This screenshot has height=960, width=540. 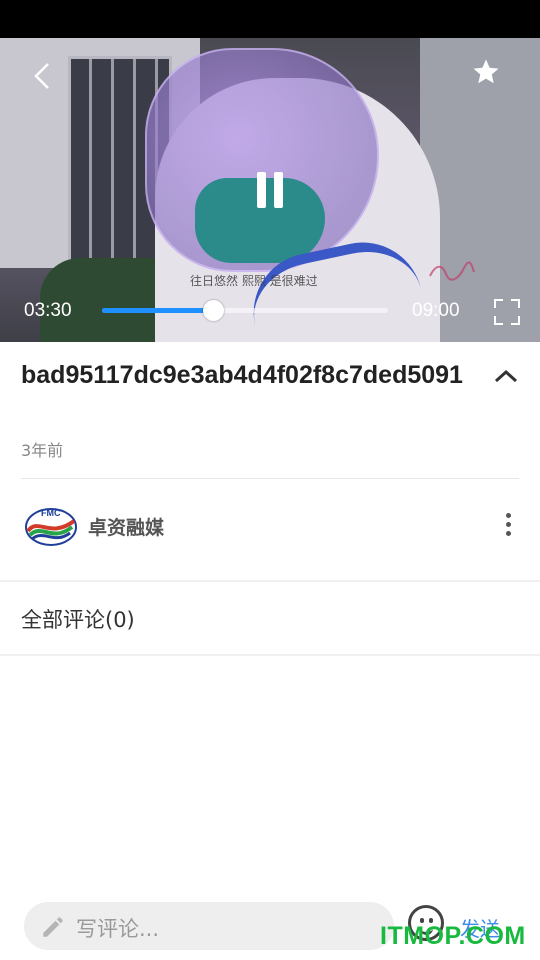 I want to click on posted-time: 3年前, so click(x=42, y=450).